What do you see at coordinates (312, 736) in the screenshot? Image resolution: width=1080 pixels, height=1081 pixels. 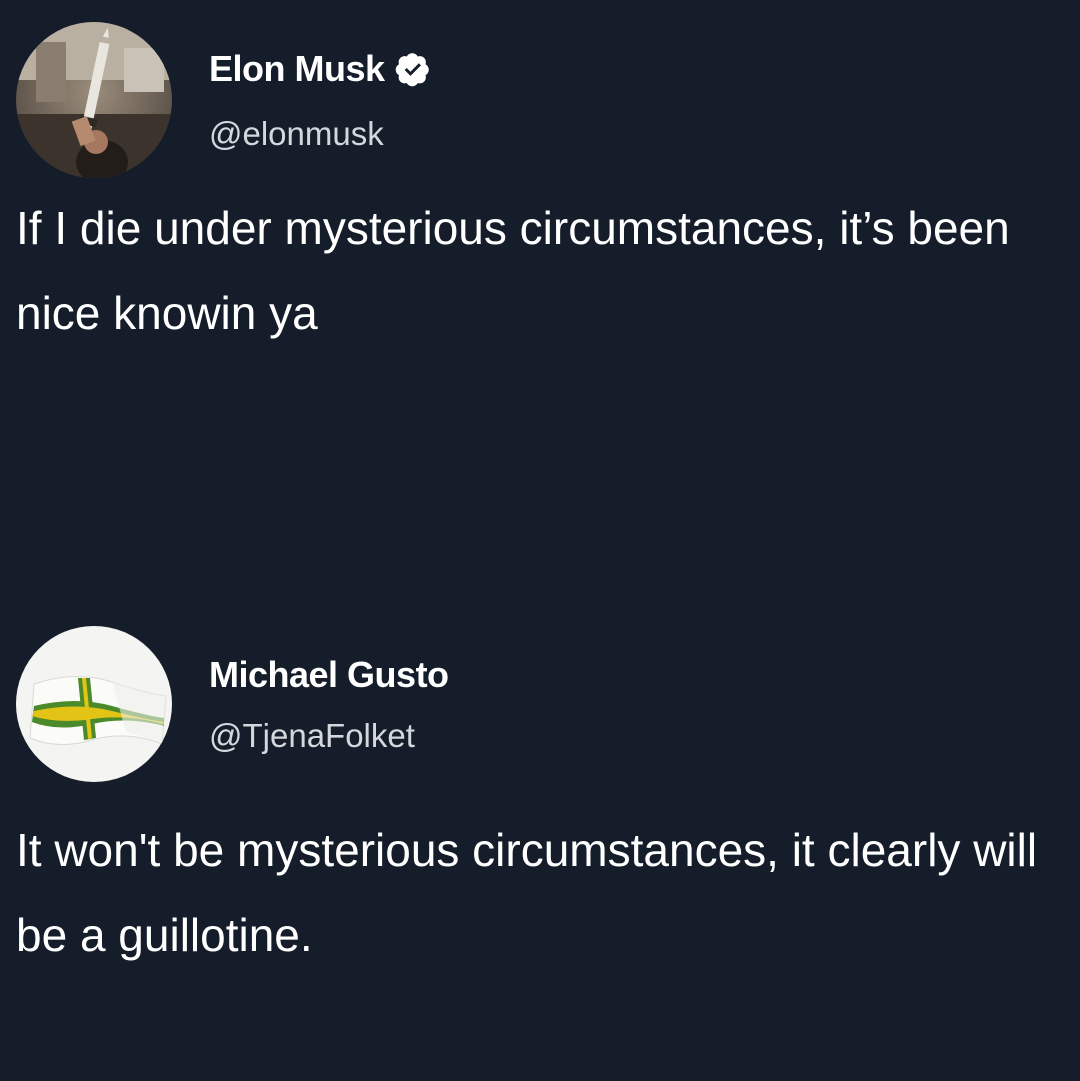 I see `author-handle: @TjenaFolket` at bounding box center [312, 736].